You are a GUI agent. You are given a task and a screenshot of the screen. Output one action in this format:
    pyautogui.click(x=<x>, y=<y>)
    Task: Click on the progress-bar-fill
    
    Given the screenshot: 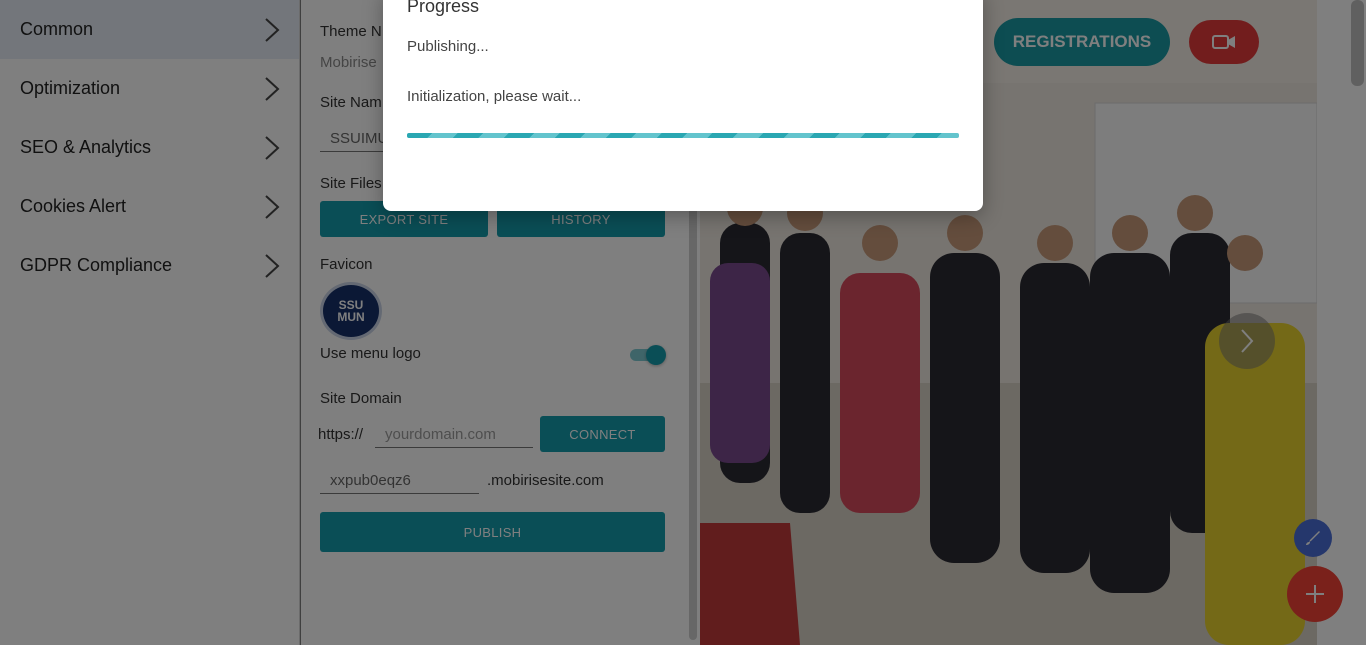 What is the action you would take?
    pyautogui.click(x=683, y=135)
    